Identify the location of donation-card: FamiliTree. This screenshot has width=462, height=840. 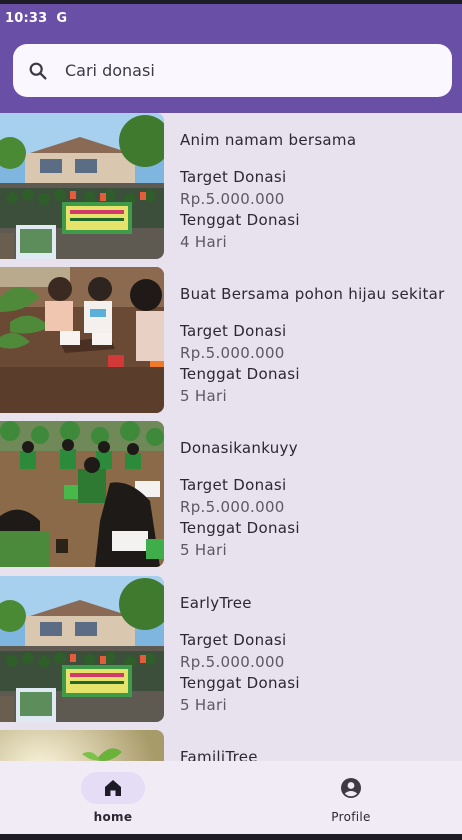
(231, 745).